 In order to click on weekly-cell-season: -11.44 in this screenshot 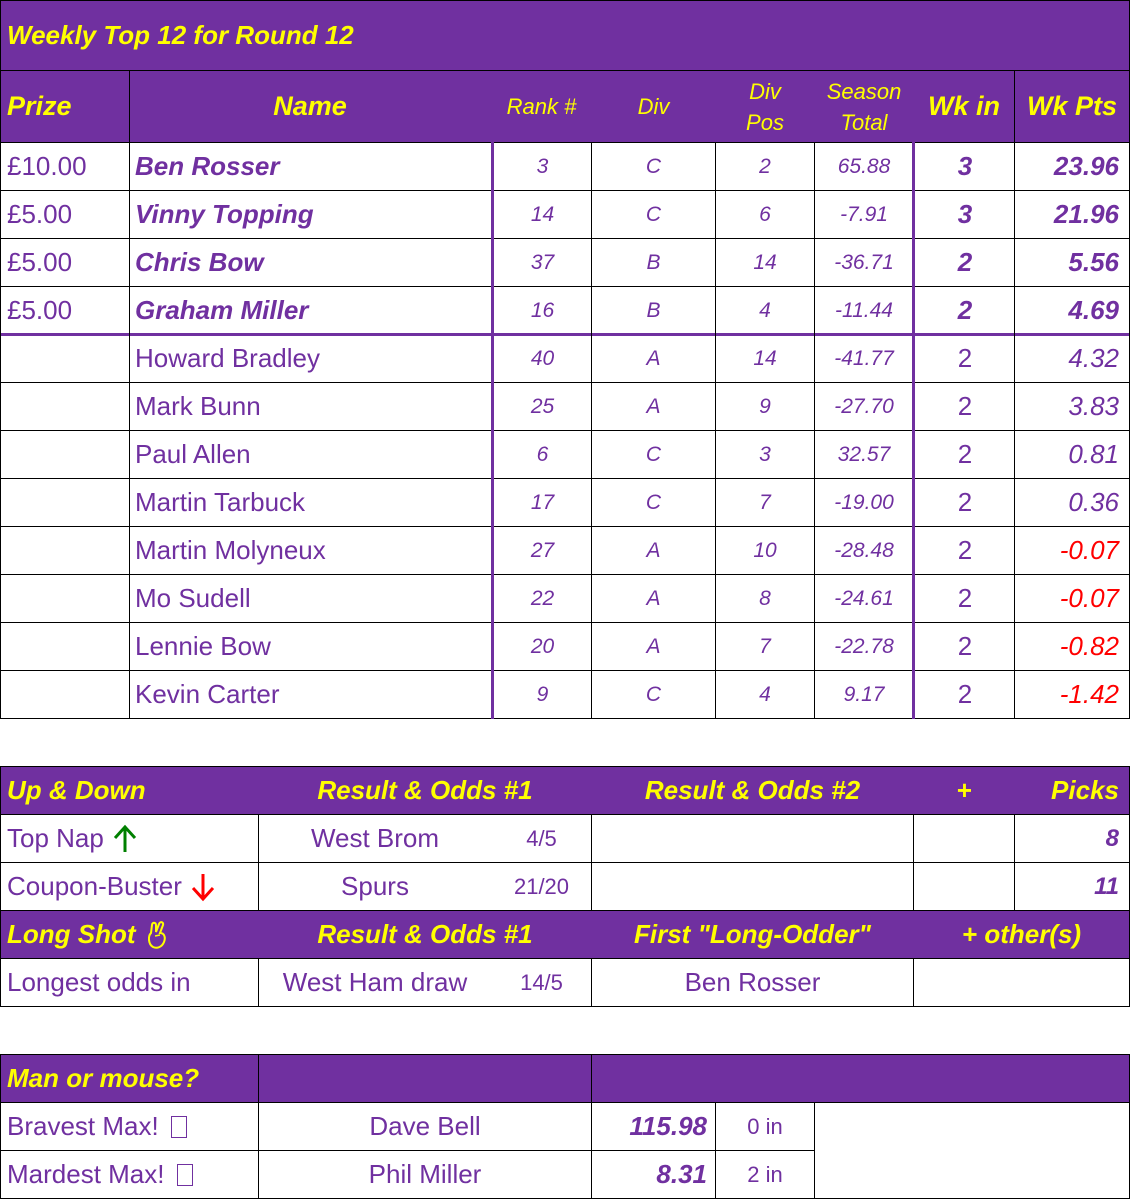, I will do `click(864, 310)`.